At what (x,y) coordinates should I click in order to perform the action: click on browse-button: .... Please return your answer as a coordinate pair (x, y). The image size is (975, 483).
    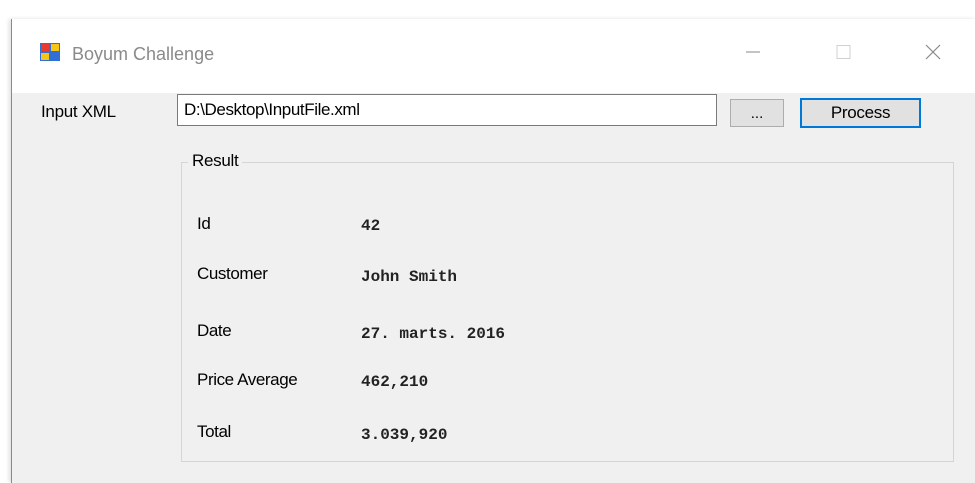
    Looking at the image, I should click on (757, 113).